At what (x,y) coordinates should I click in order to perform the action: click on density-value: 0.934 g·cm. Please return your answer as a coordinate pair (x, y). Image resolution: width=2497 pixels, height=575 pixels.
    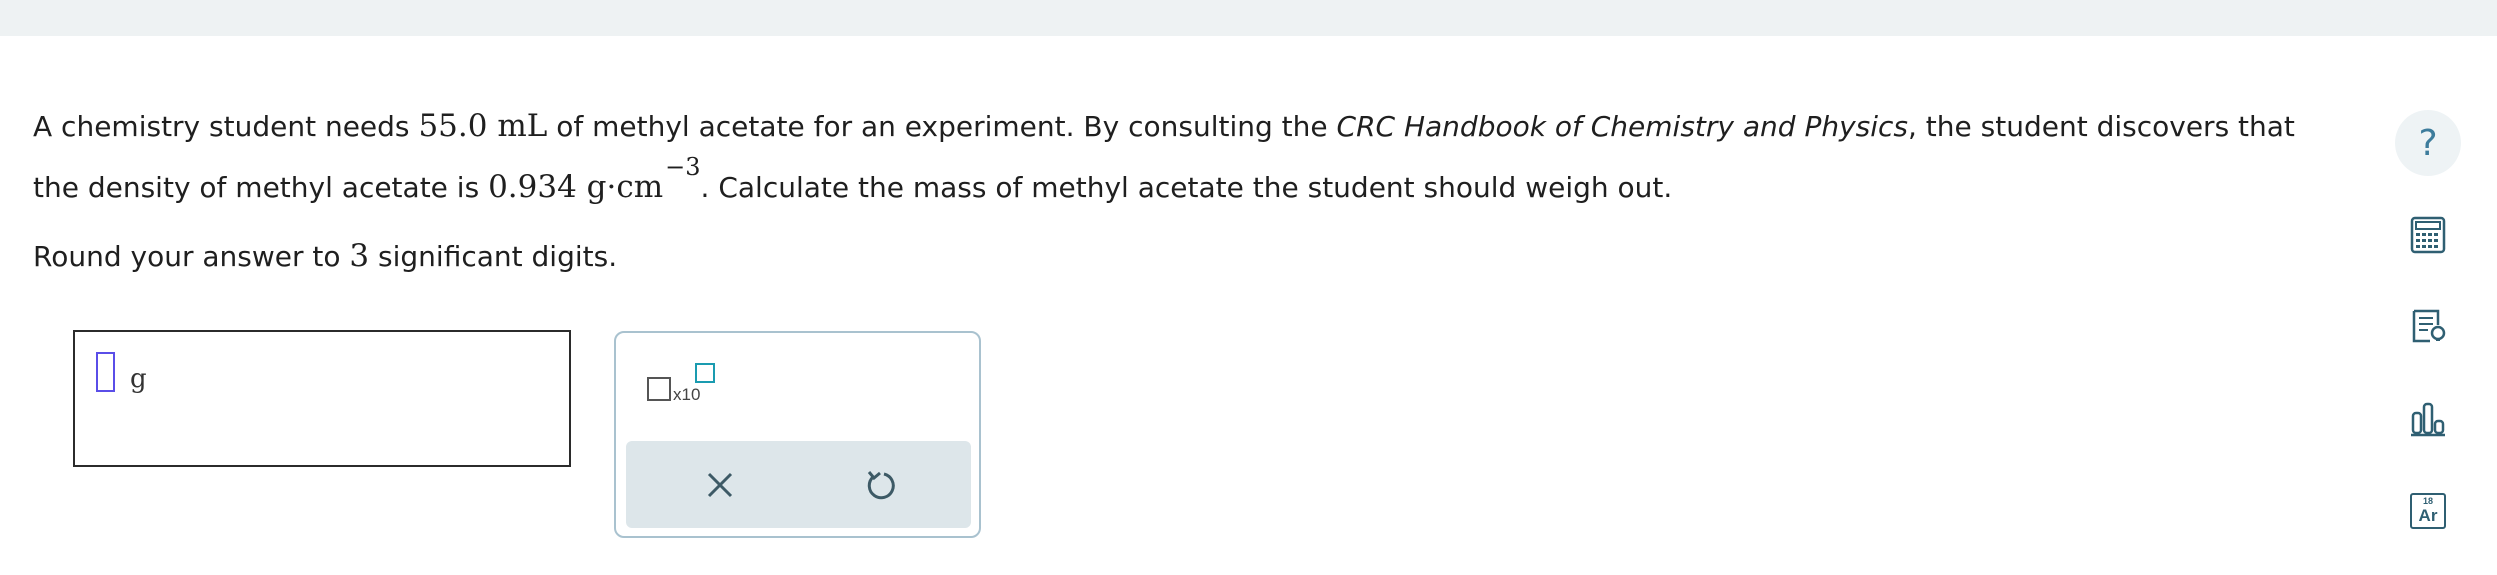
    Looking at the image, I should click on (576, 187).